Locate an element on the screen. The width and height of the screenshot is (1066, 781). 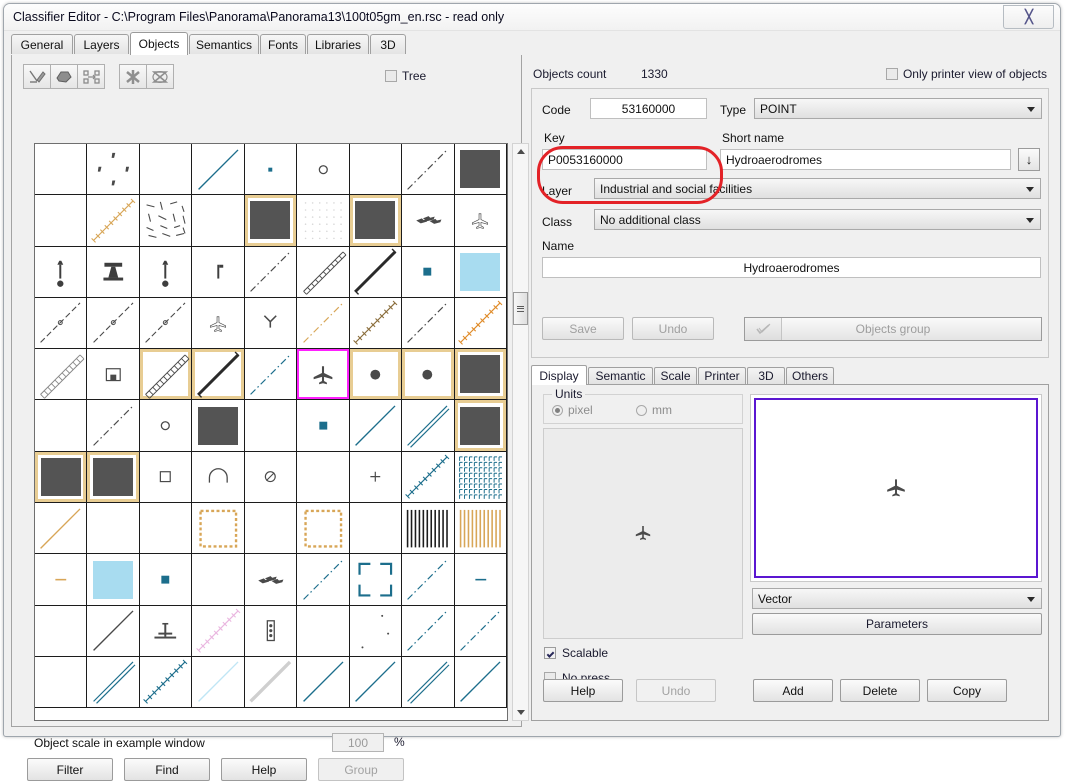
subtab-display: Display is located at coordinates (559, 375).